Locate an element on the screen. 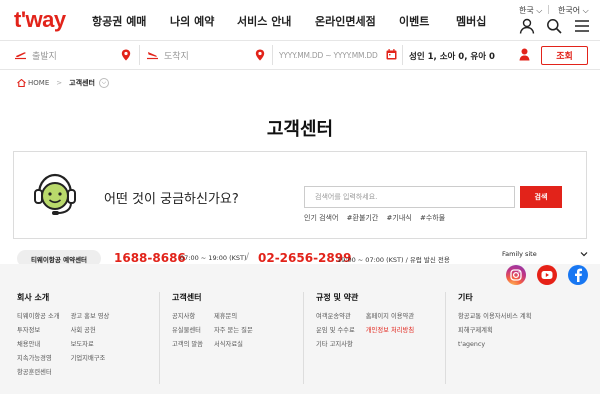 The width and height of the screenshot is (600, 394). faq-search-button: 검색 is located at coordinates (541, 197).